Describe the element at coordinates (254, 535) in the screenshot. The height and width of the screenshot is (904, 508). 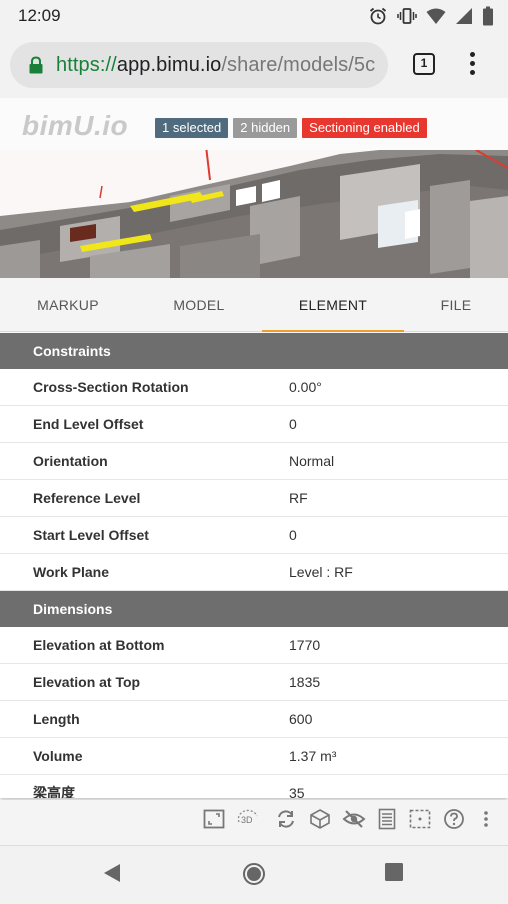
I see `property-row: Start Level Offset 0` at that location.